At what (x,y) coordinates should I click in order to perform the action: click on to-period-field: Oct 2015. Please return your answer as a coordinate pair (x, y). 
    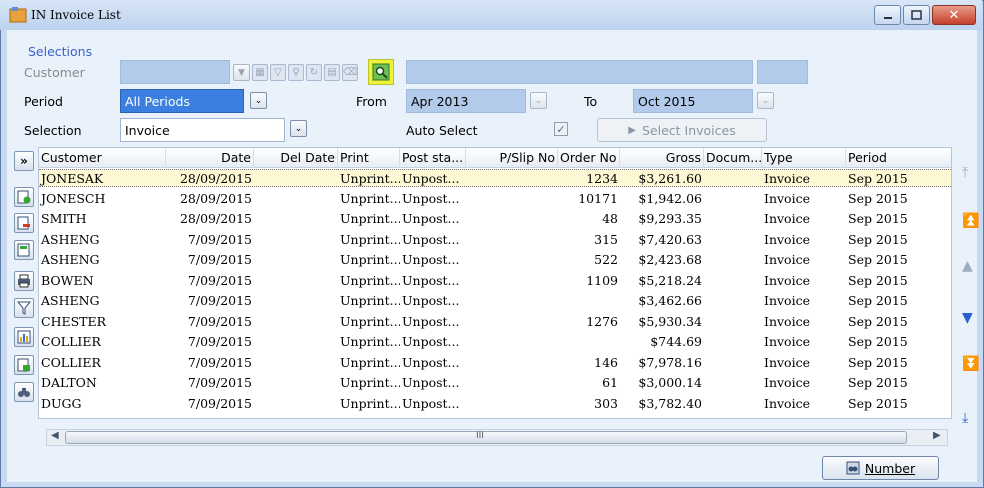
    Looking at the image, I should click on (693, 101).